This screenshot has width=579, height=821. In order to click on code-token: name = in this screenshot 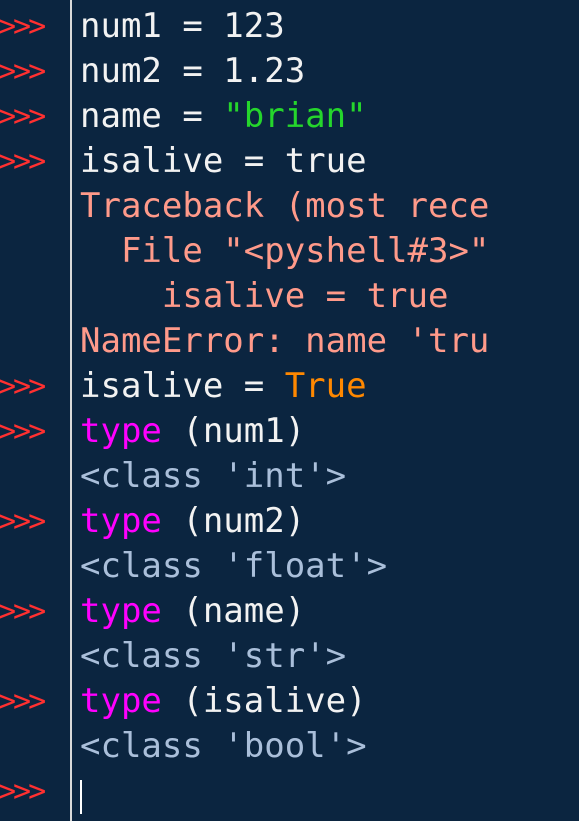, I will do `click(152, 116)`.